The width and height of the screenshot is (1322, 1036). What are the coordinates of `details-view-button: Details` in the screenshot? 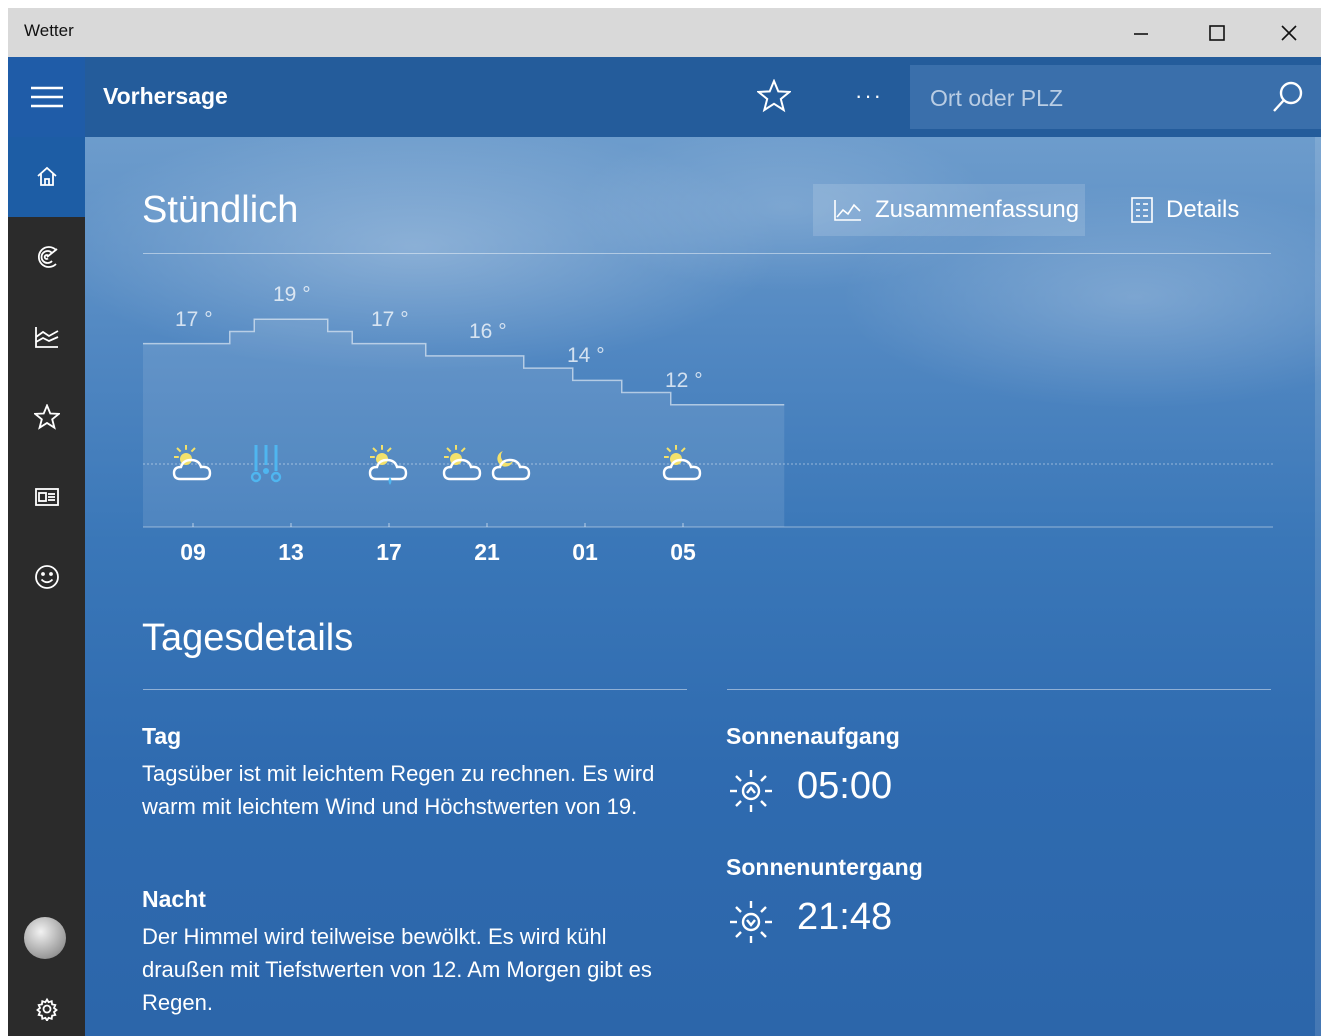 It's located at (1184, 210).